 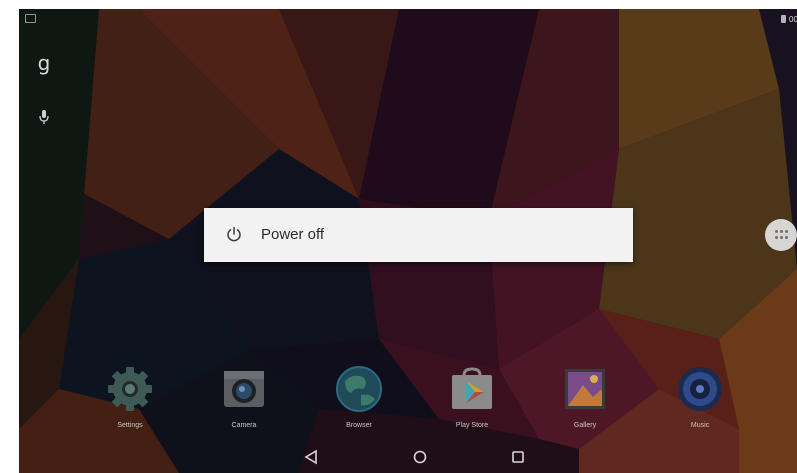 What do you see at coordinates (418, 235) in the screenshot?
I see `power-off-option: Power off` at bounding box center [418, 235].